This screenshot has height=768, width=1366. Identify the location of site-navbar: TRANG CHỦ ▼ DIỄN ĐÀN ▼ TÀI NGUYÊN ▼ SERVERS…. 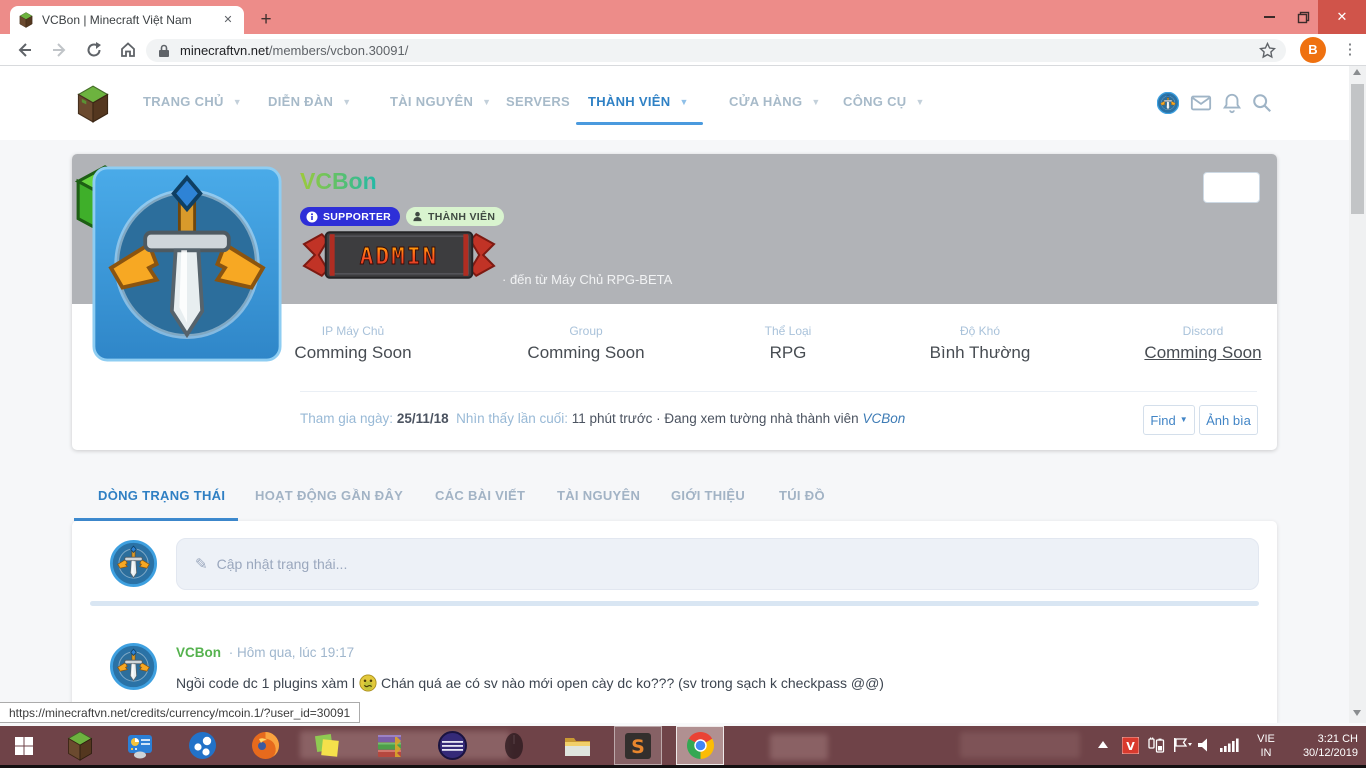
(683, 103).